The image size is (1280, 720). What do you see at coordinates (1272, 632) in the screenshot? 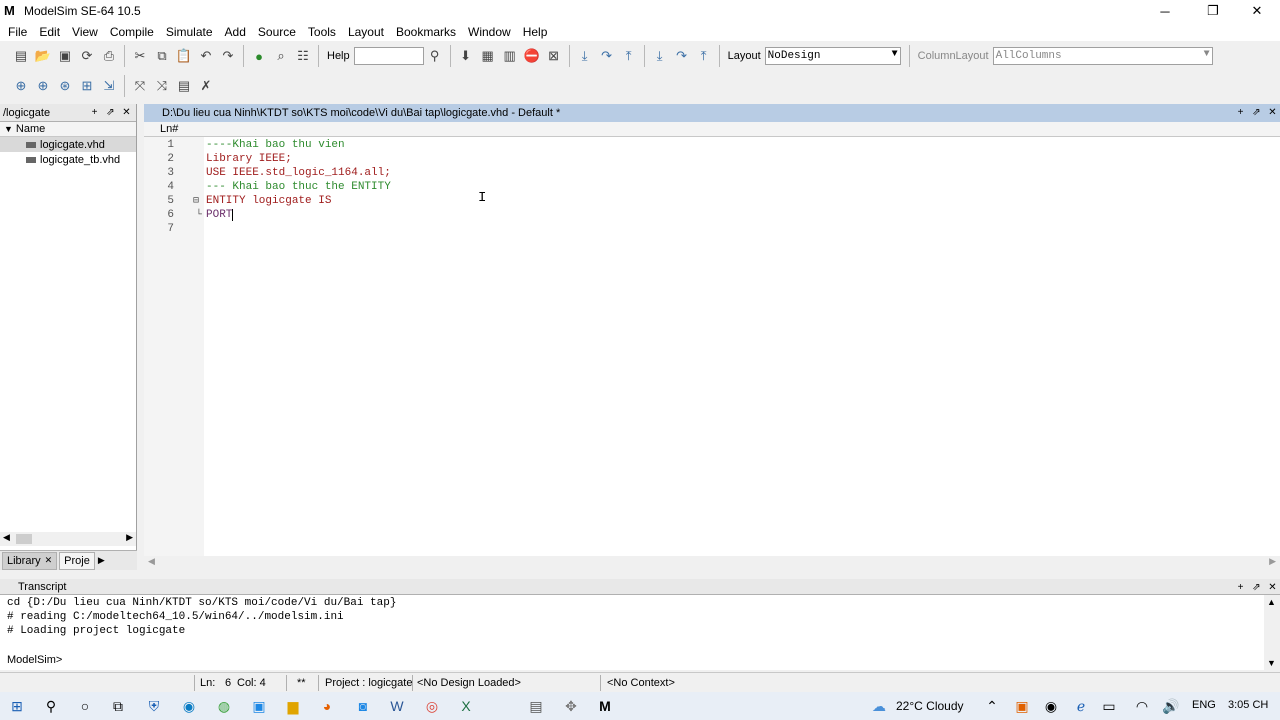
I see `transcript-vscrollbar: ▲ ▼` at bounding box center [1272, 632].